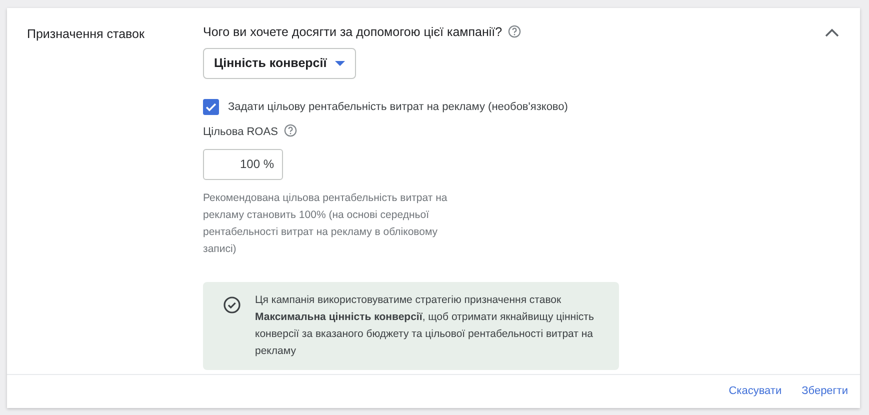  I want to click on question-label: Чого ви хочете досягти за допомогою цієї кампанії?, so click(352, 32).